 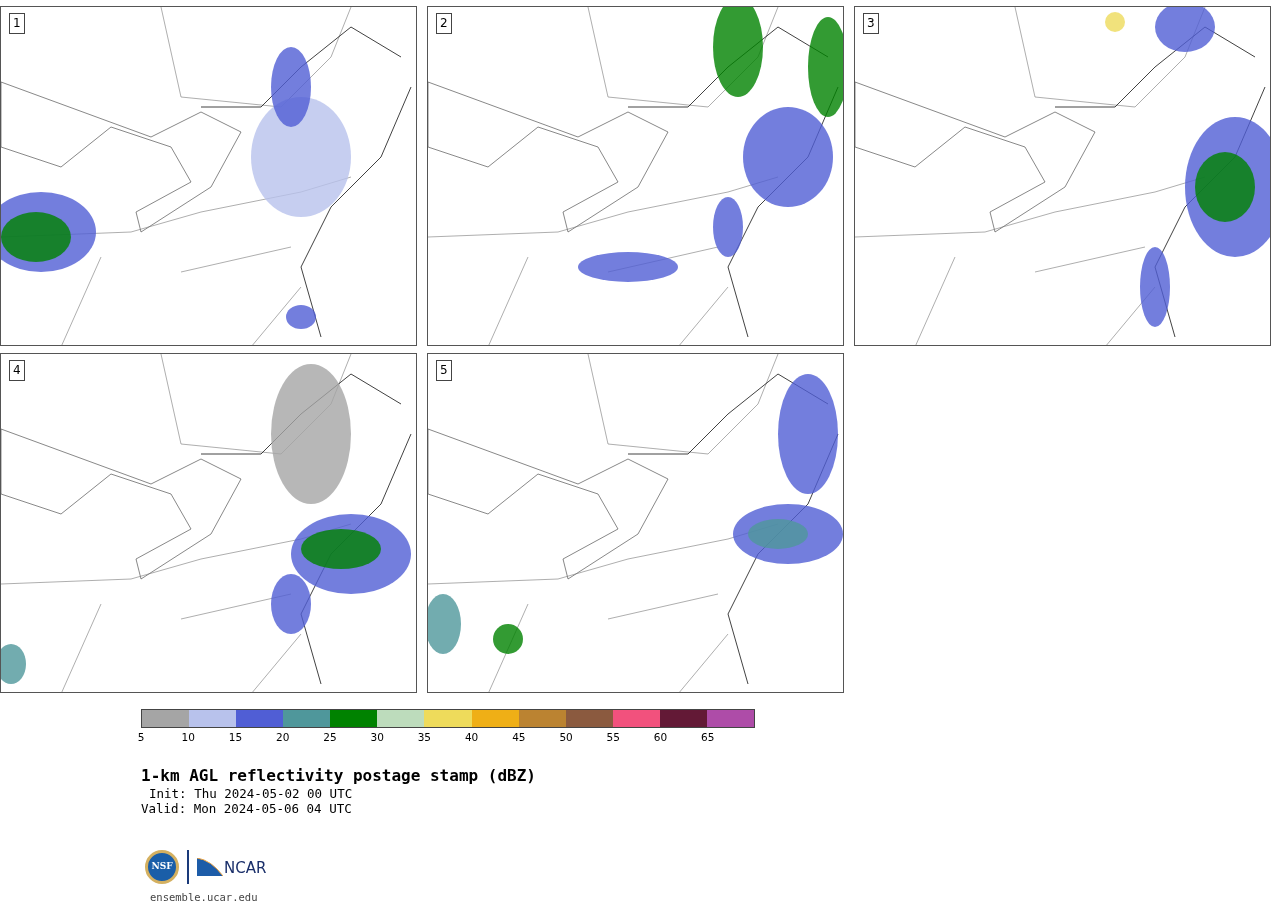 What do you see at coordinates (210, 867) in the screenshot?
I see `ncar-swoosh-icon` at bounding box center [210, 867].